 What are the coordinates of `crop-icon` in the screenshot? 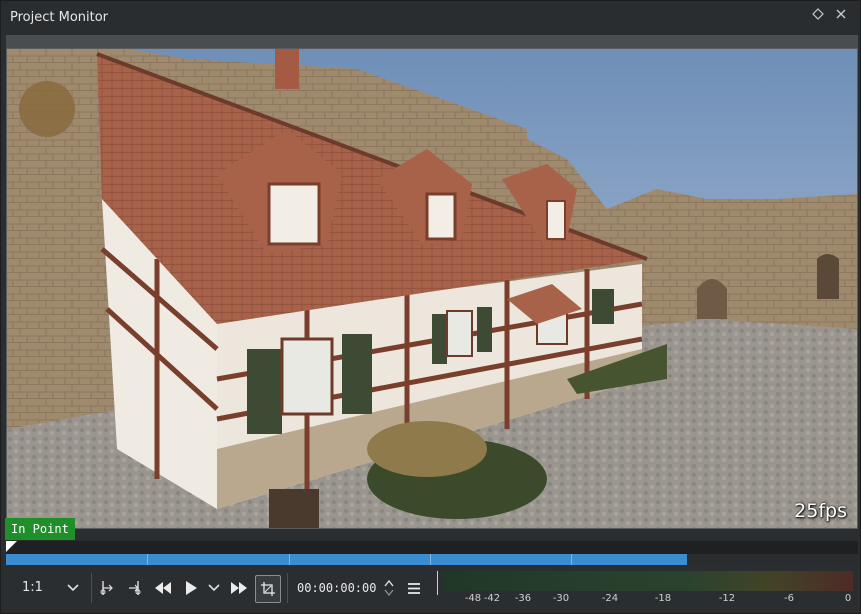 It's located at (268, 589).